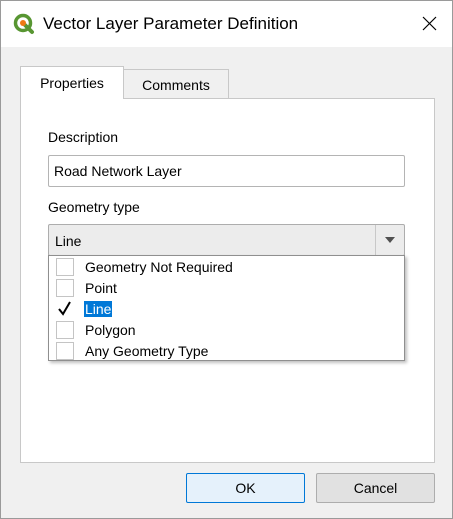 This screenshot has height=519, width=453. Describe the element at coordinates (226, 171) in the screenshot. I see `description-input` at that location.